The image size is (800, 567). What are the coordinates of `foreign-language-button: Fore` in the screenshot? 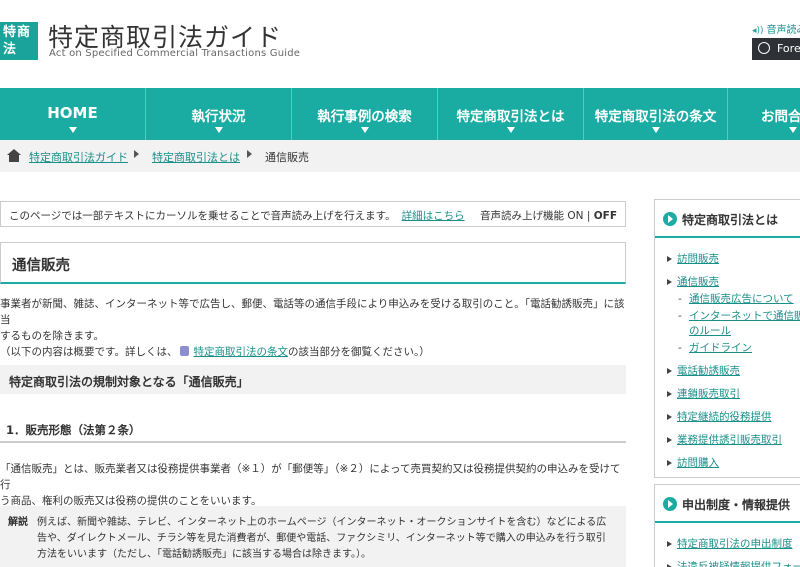 It's located at (776, 49).